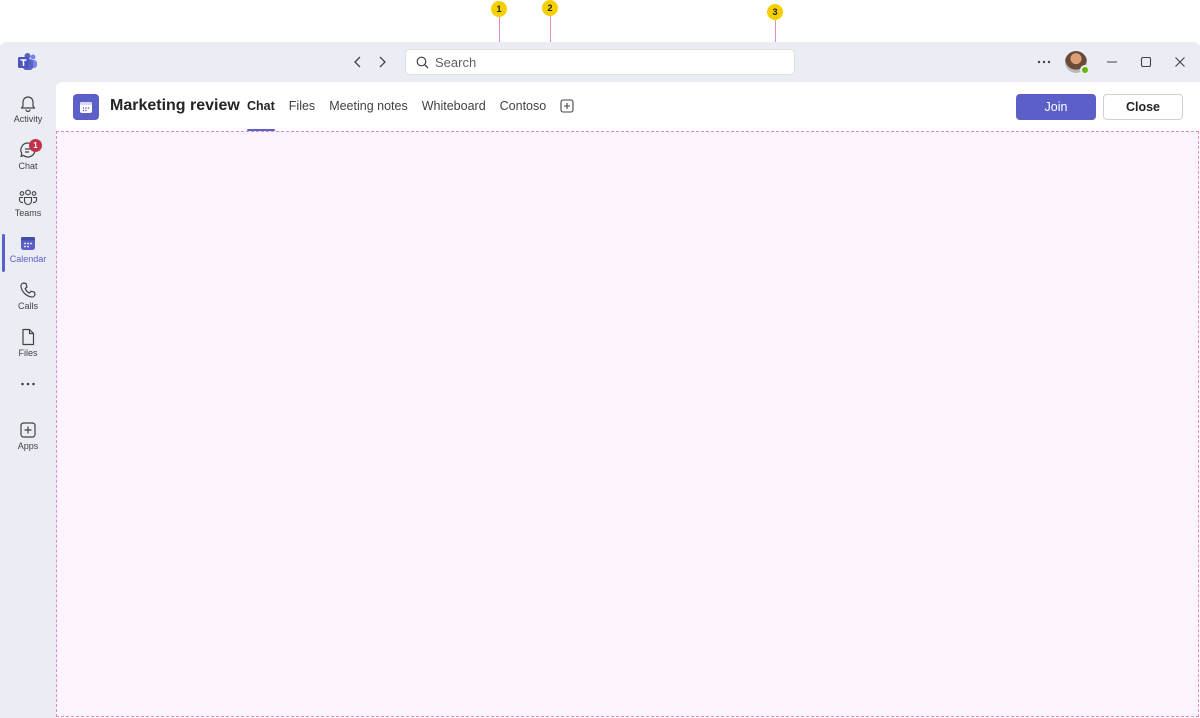 The width and height of the screenshot is (1200, 718). I want to click on meeting-icon, so click(86, 107).